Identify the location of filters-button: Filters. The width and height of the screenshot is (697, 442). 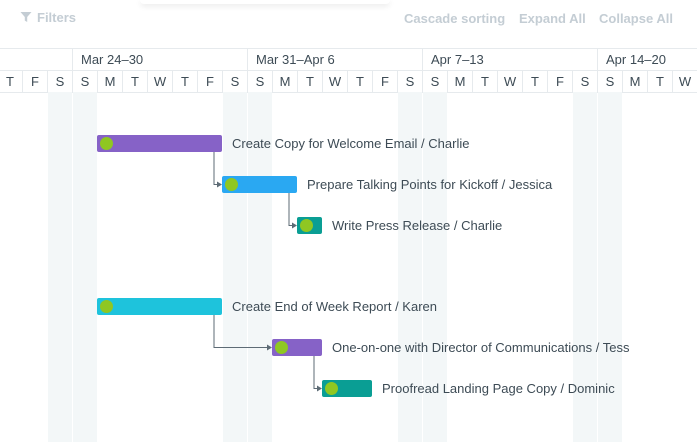
(48, 17).